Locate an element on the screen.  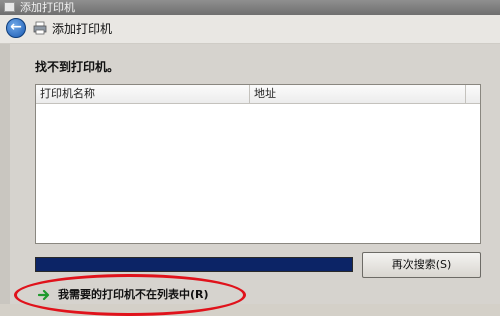
progress-fill is located at coordinates (194, 264).